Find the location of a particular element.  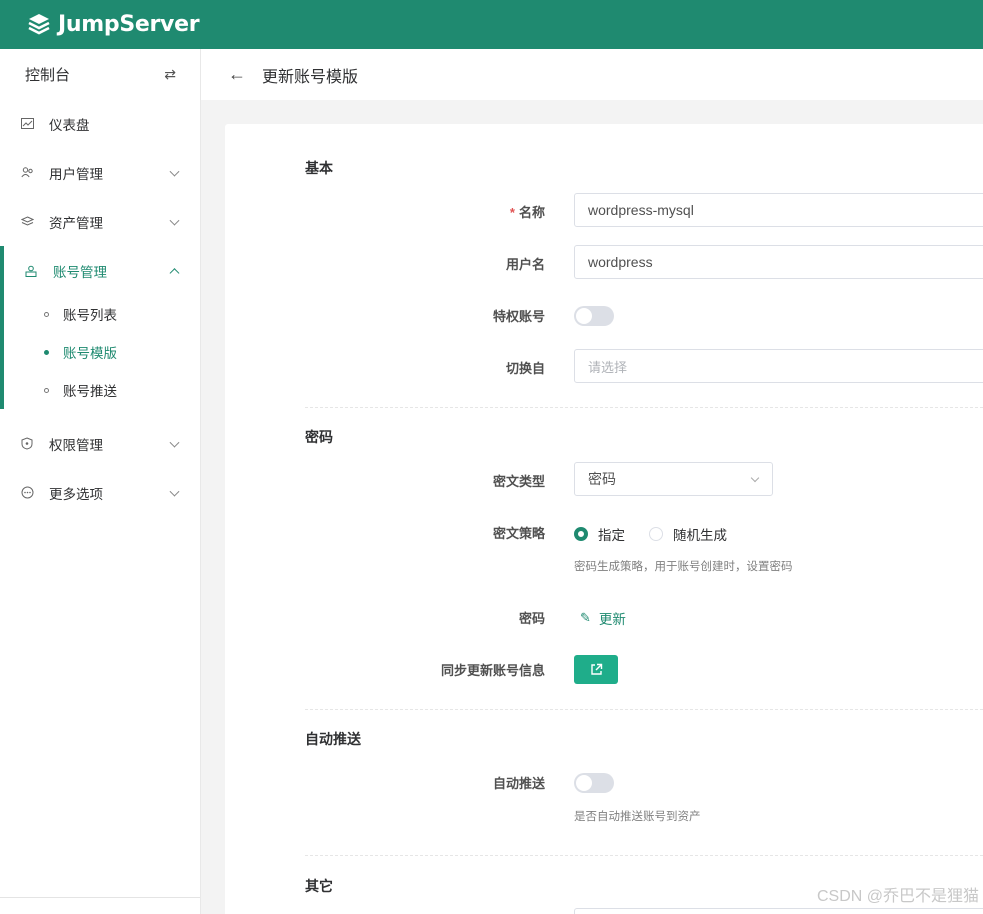

sidebar-subitem-account-template: 账号模版 is located at coordinates (102, 352).